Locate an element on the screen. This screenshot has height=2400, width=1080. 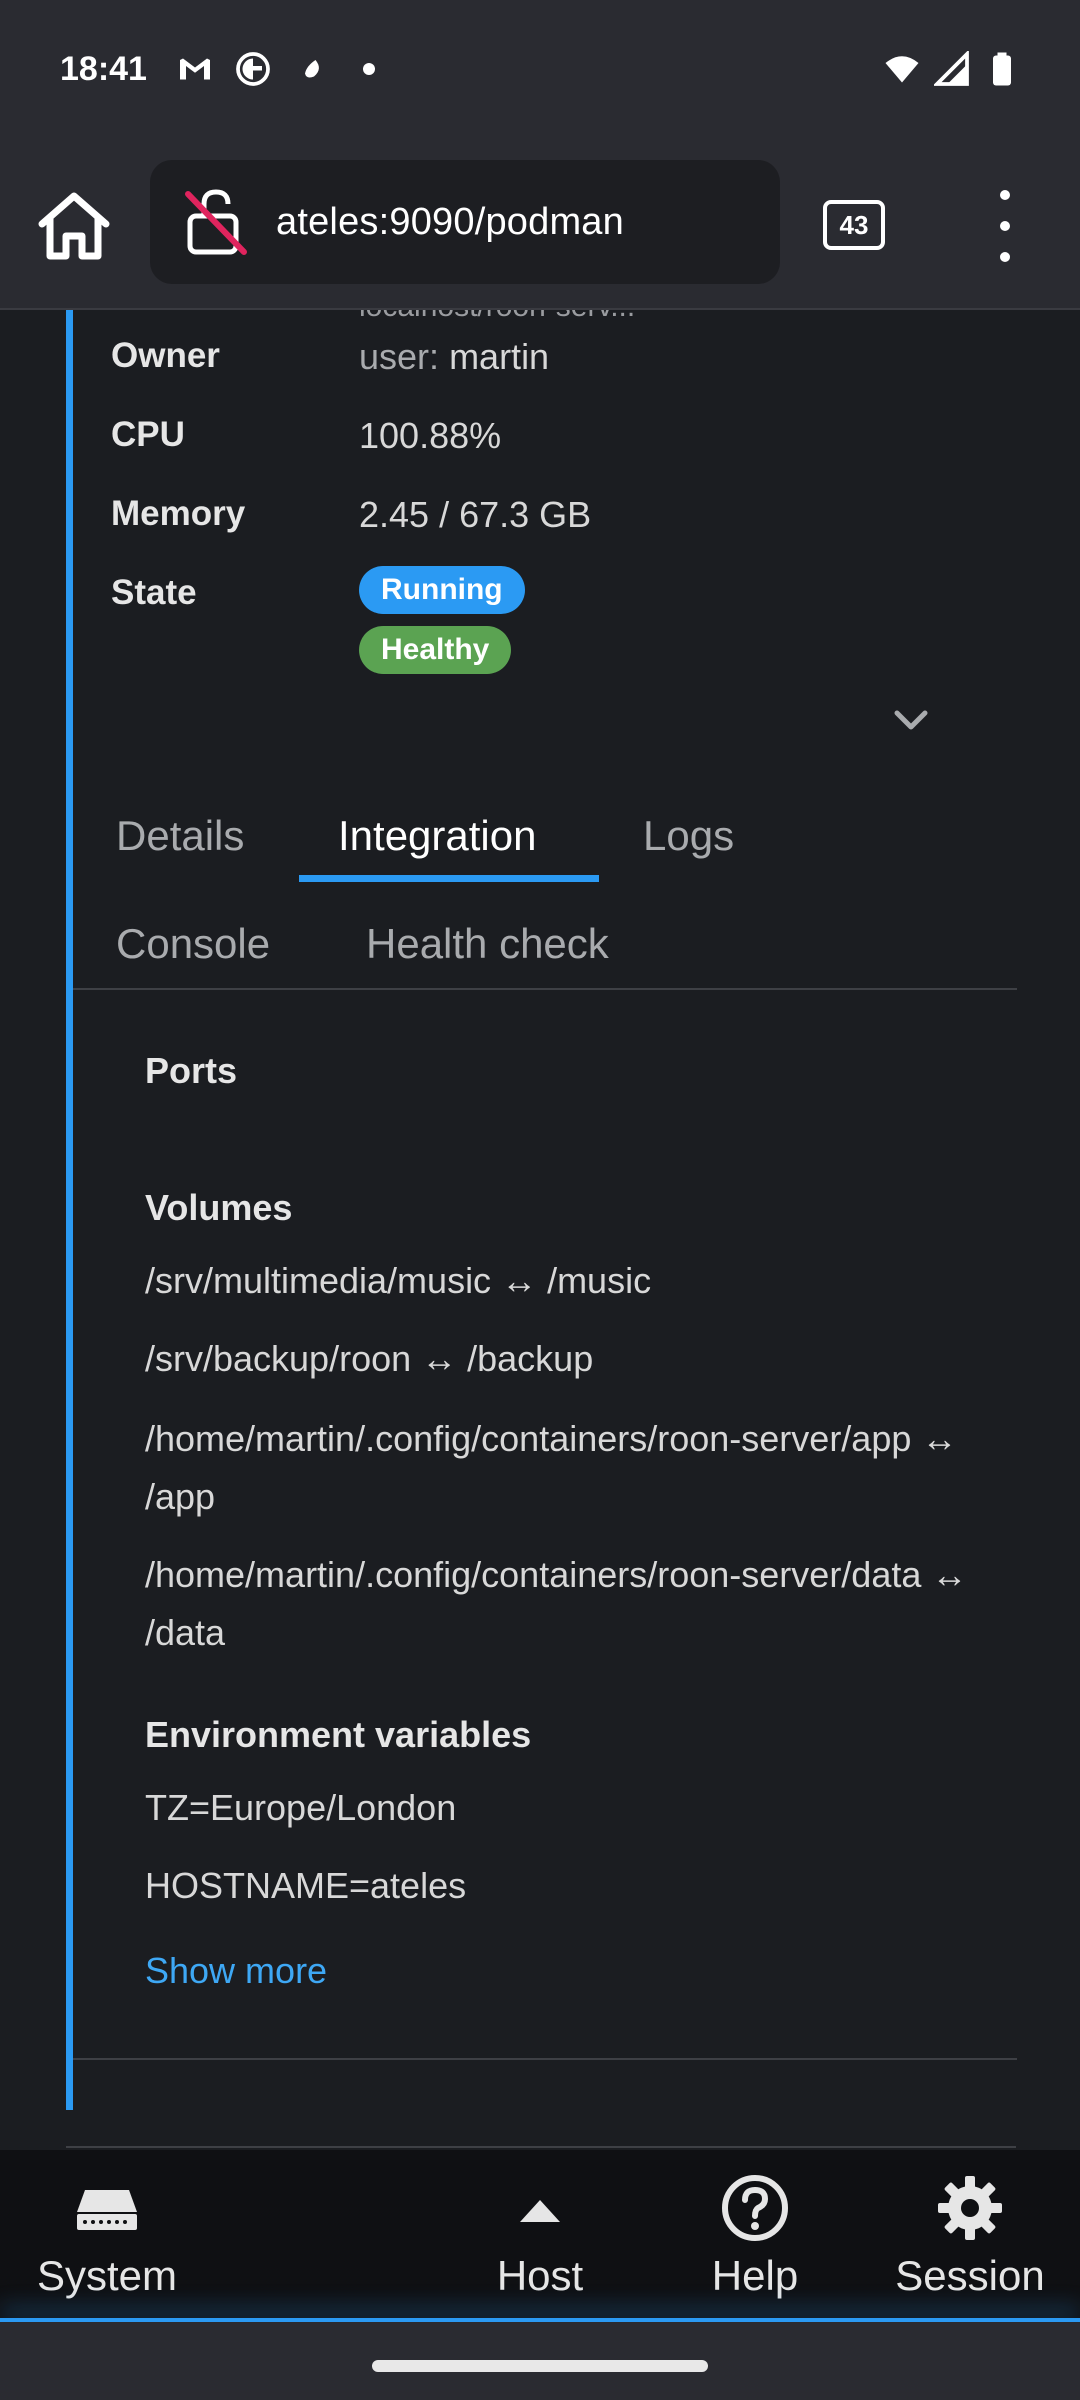
status-badge-running: Running is located at coordinates (442, 590).